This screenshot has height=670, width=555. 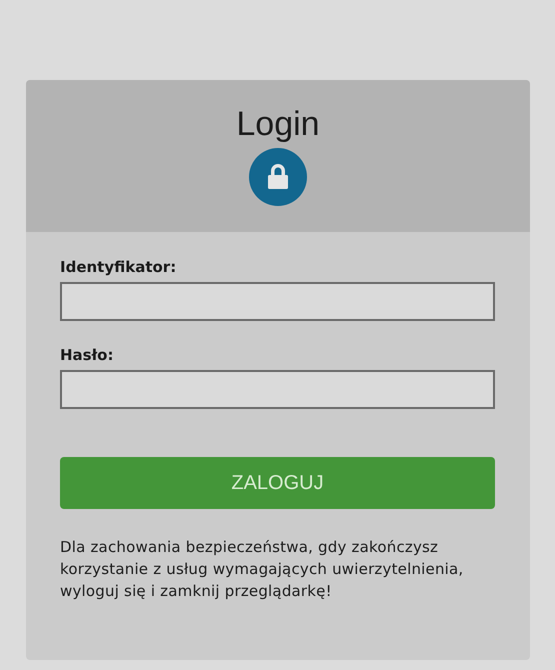 What do you see at coordinates (277, 483) in the screenshot?
I see `login-button: ZALOGUJ` at bounding box center [277, 483].